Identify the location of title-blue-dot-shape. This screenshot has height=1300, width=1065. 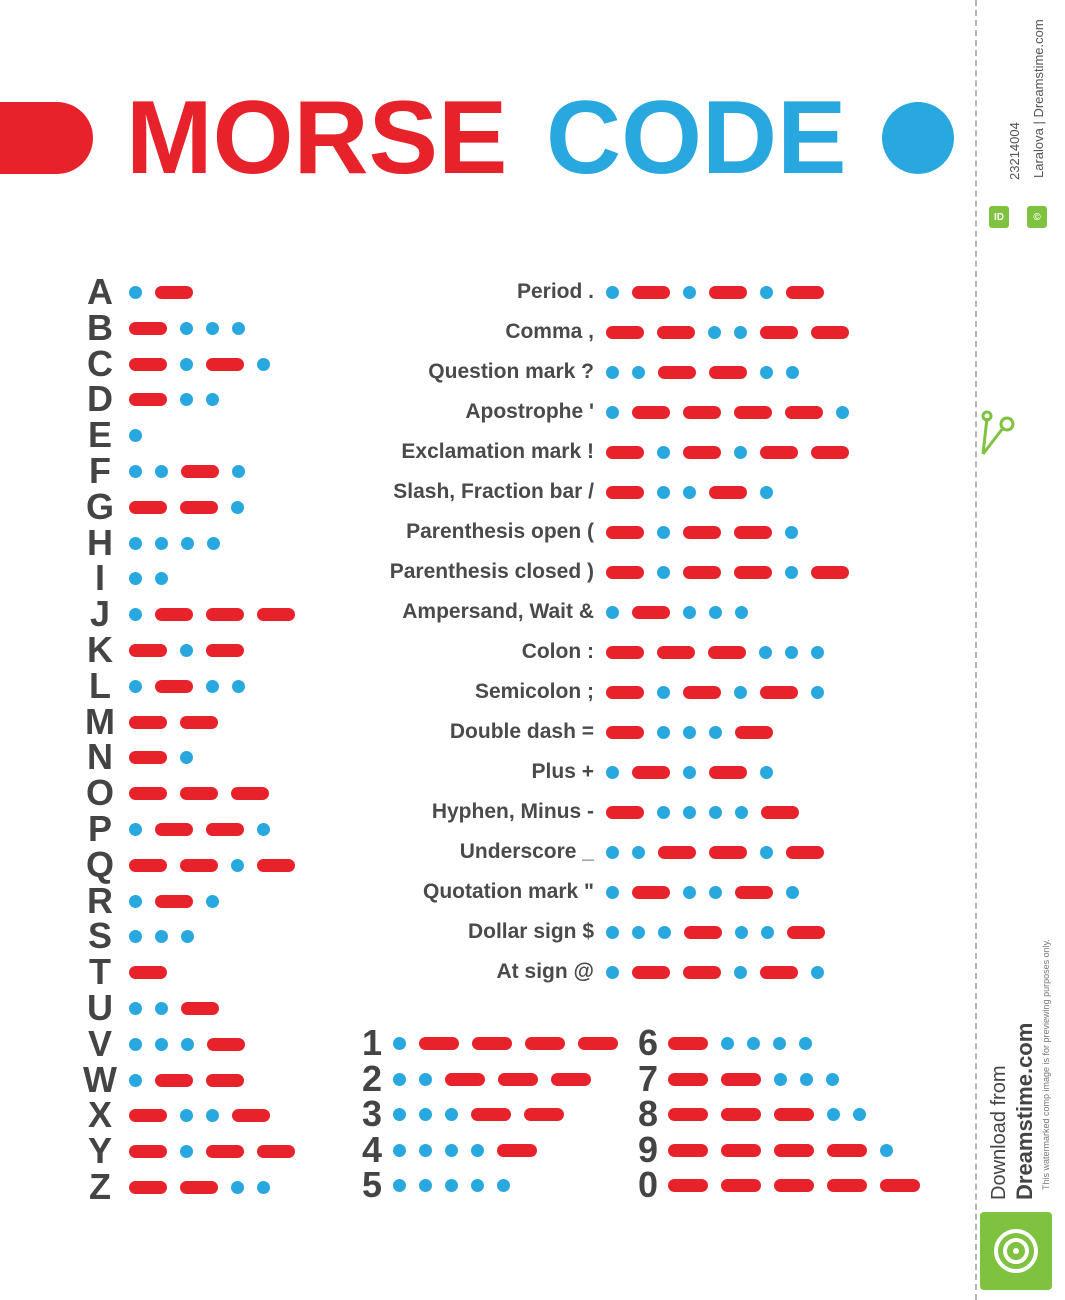
(918, 138).